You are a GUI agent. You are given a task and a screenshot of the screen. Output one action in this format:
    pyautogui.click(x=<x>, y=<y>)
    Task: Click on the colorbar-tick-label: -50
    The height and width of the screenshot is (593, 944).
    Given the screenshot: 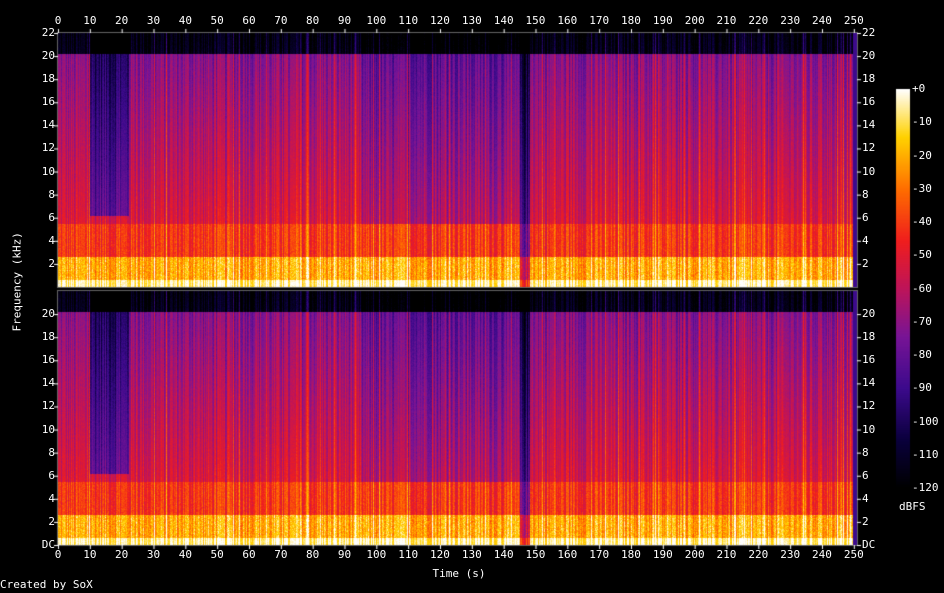 What is the action you would take?
    pyautogui.click(x=922, y=255)
    